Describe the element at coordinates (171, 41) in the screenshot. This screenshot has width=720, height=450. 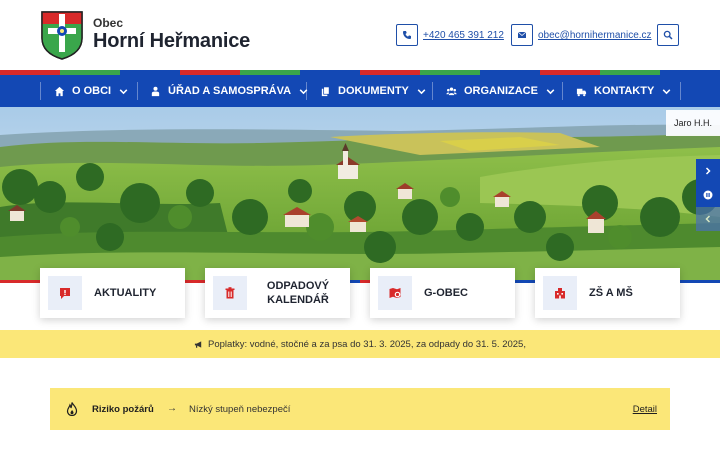
I see `site-title: Horní Heřmanice` at that location.